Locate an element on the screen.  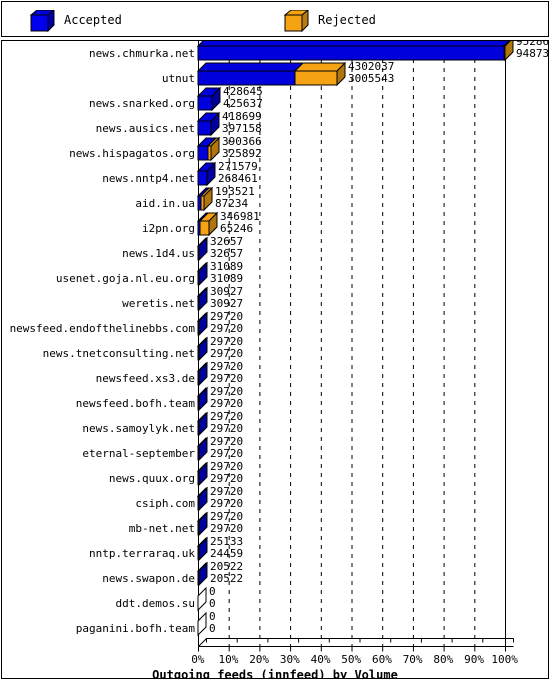
value-accepted: 3005543 is located at coordinates (371, 78).